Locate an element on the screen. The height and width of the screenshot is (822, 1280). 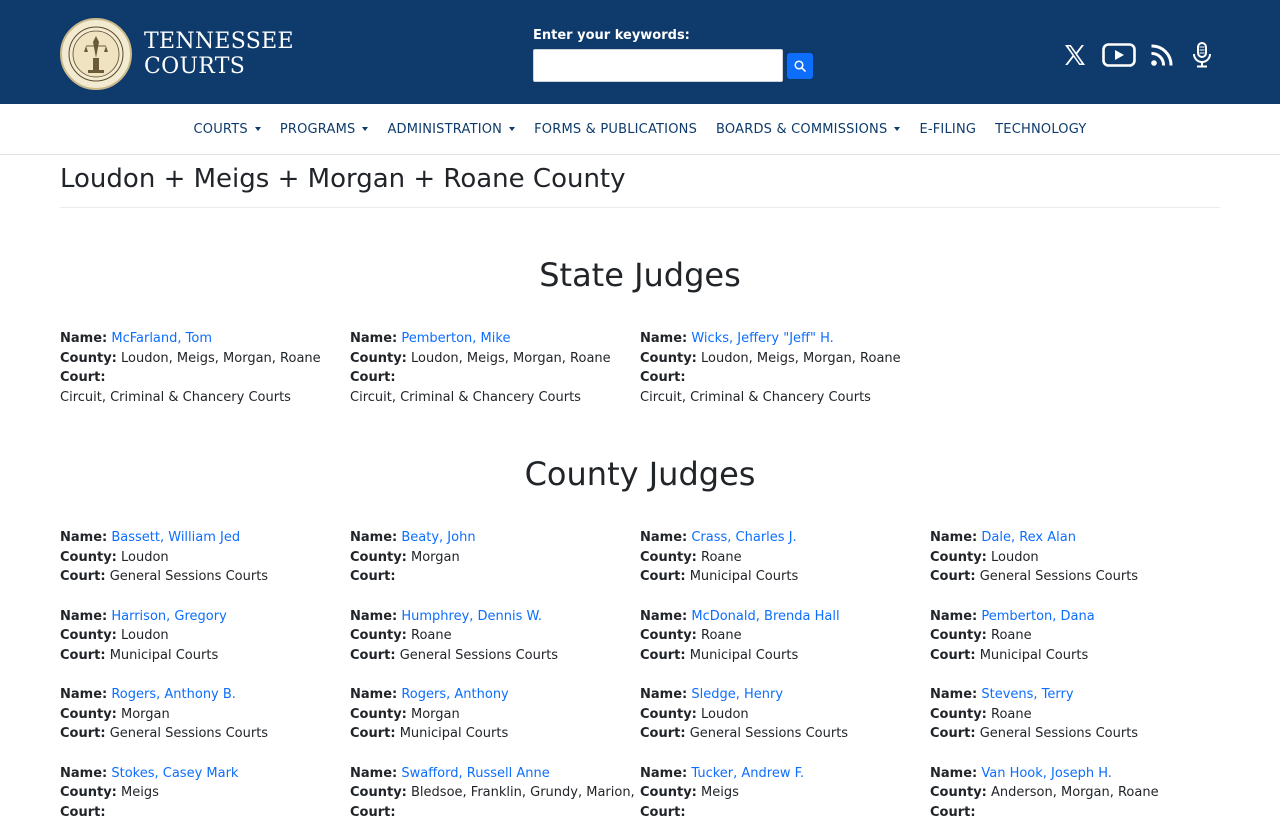
nav-boards-commissions: BOARDS & COMMISSIONS is located at coordinates (808, 129).